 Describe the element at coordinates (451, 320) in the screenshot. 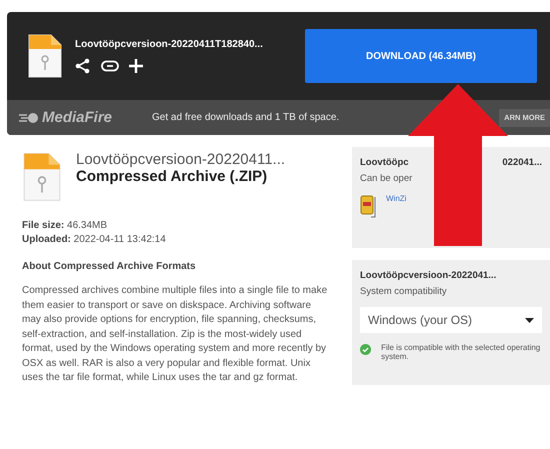

I see `os-dropdown: Windows (your OS)` at that location.